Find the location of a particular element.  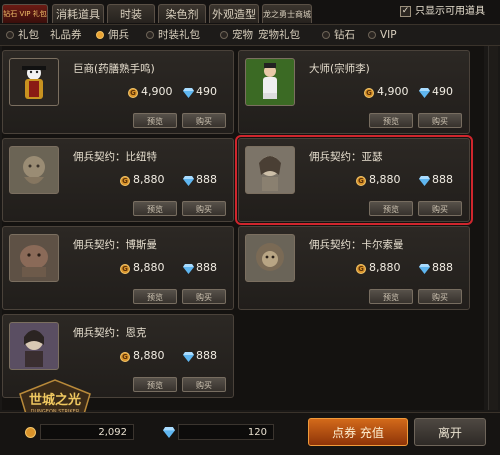

filter-label: 礼包 is located at coordinates (28, 35).